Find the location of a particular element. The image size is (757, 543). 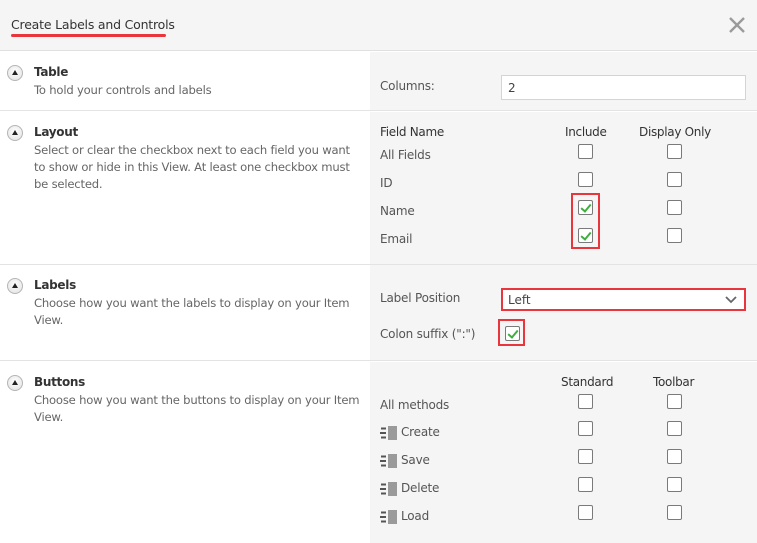

colon-suffix-label: Colon suffix (":") is located at coordinates (428, 334).